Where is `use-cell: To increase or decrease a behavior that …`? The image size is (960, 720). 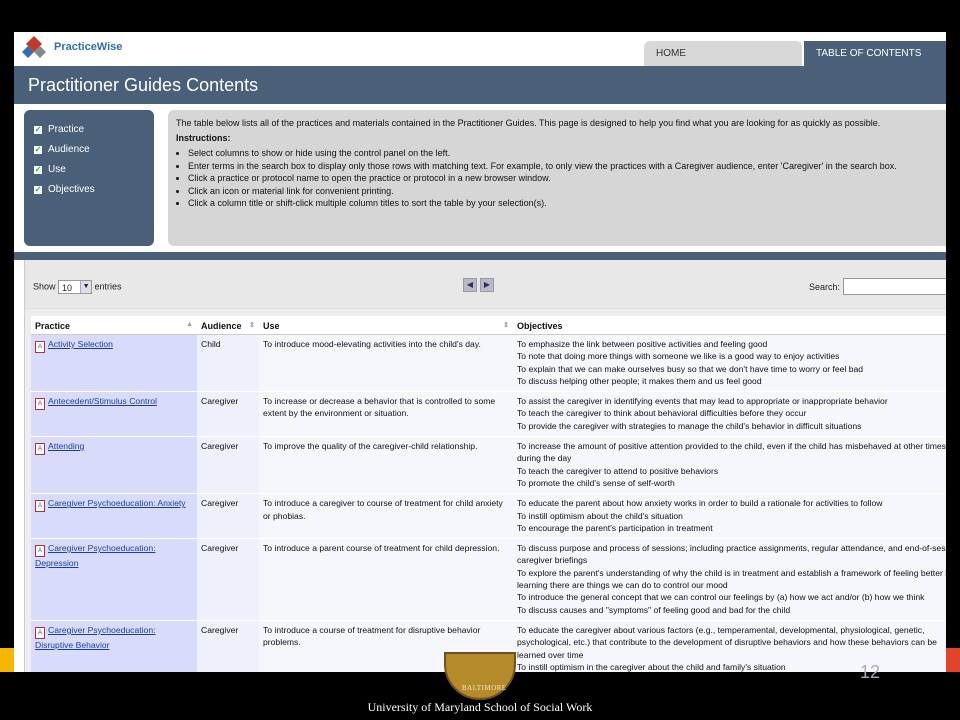 use-cell: To increase or decrease a behavior that … is located at coordinates (386, 414).